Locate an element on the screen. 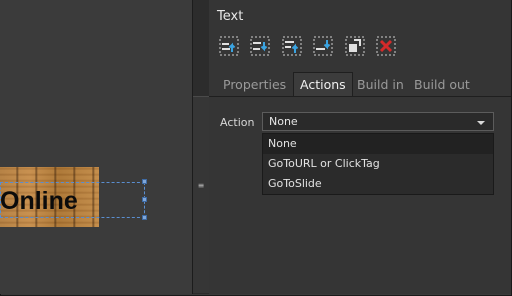 Image resolution: width=512 pixels, height=296 pixels. resize-handle-middle-right is located at coordinates (144, 199).